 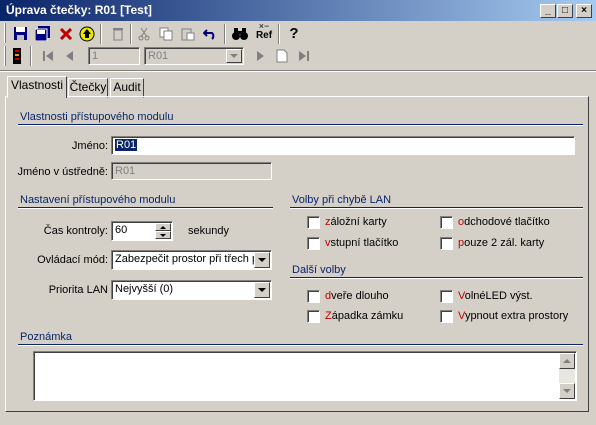 I want to click on section-lan-title: Volby při chybě LAN, so click(x=342, y=200).